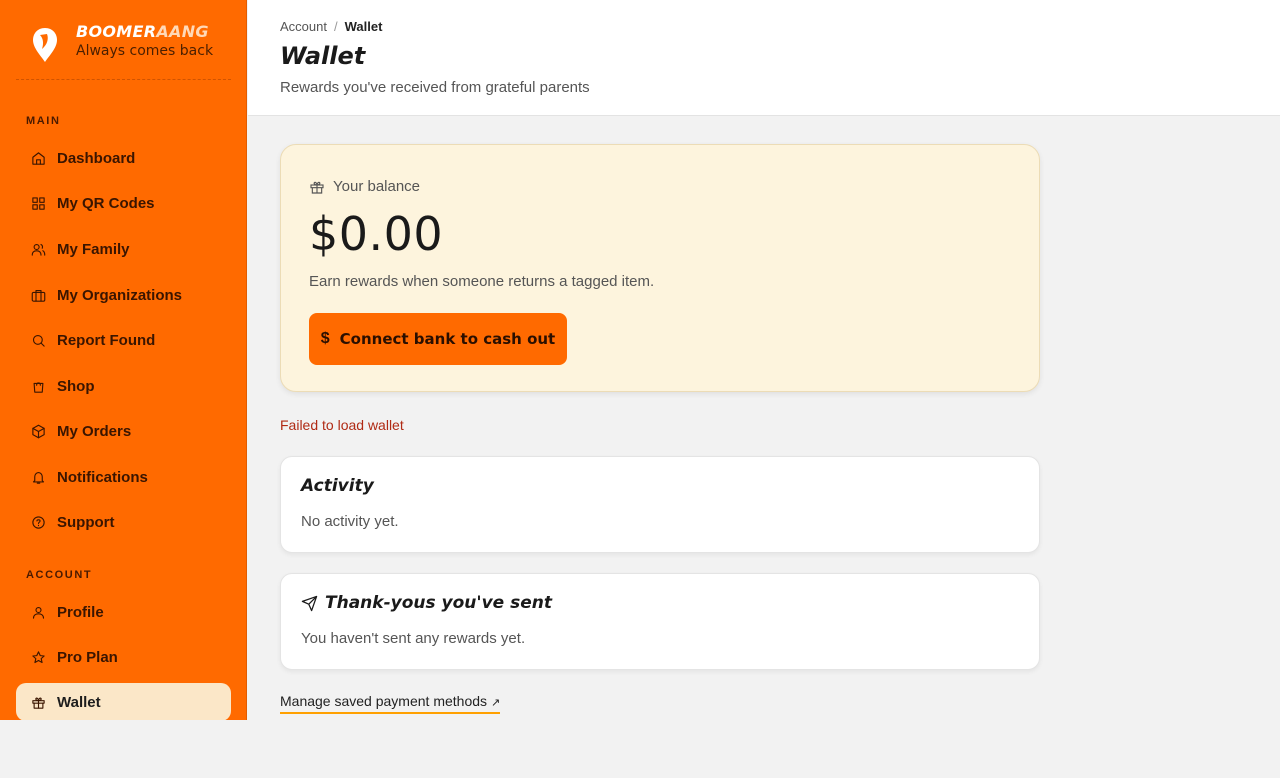 The image size is (1280, 778). I want to click on briefcase-icon, so click(38, 295).